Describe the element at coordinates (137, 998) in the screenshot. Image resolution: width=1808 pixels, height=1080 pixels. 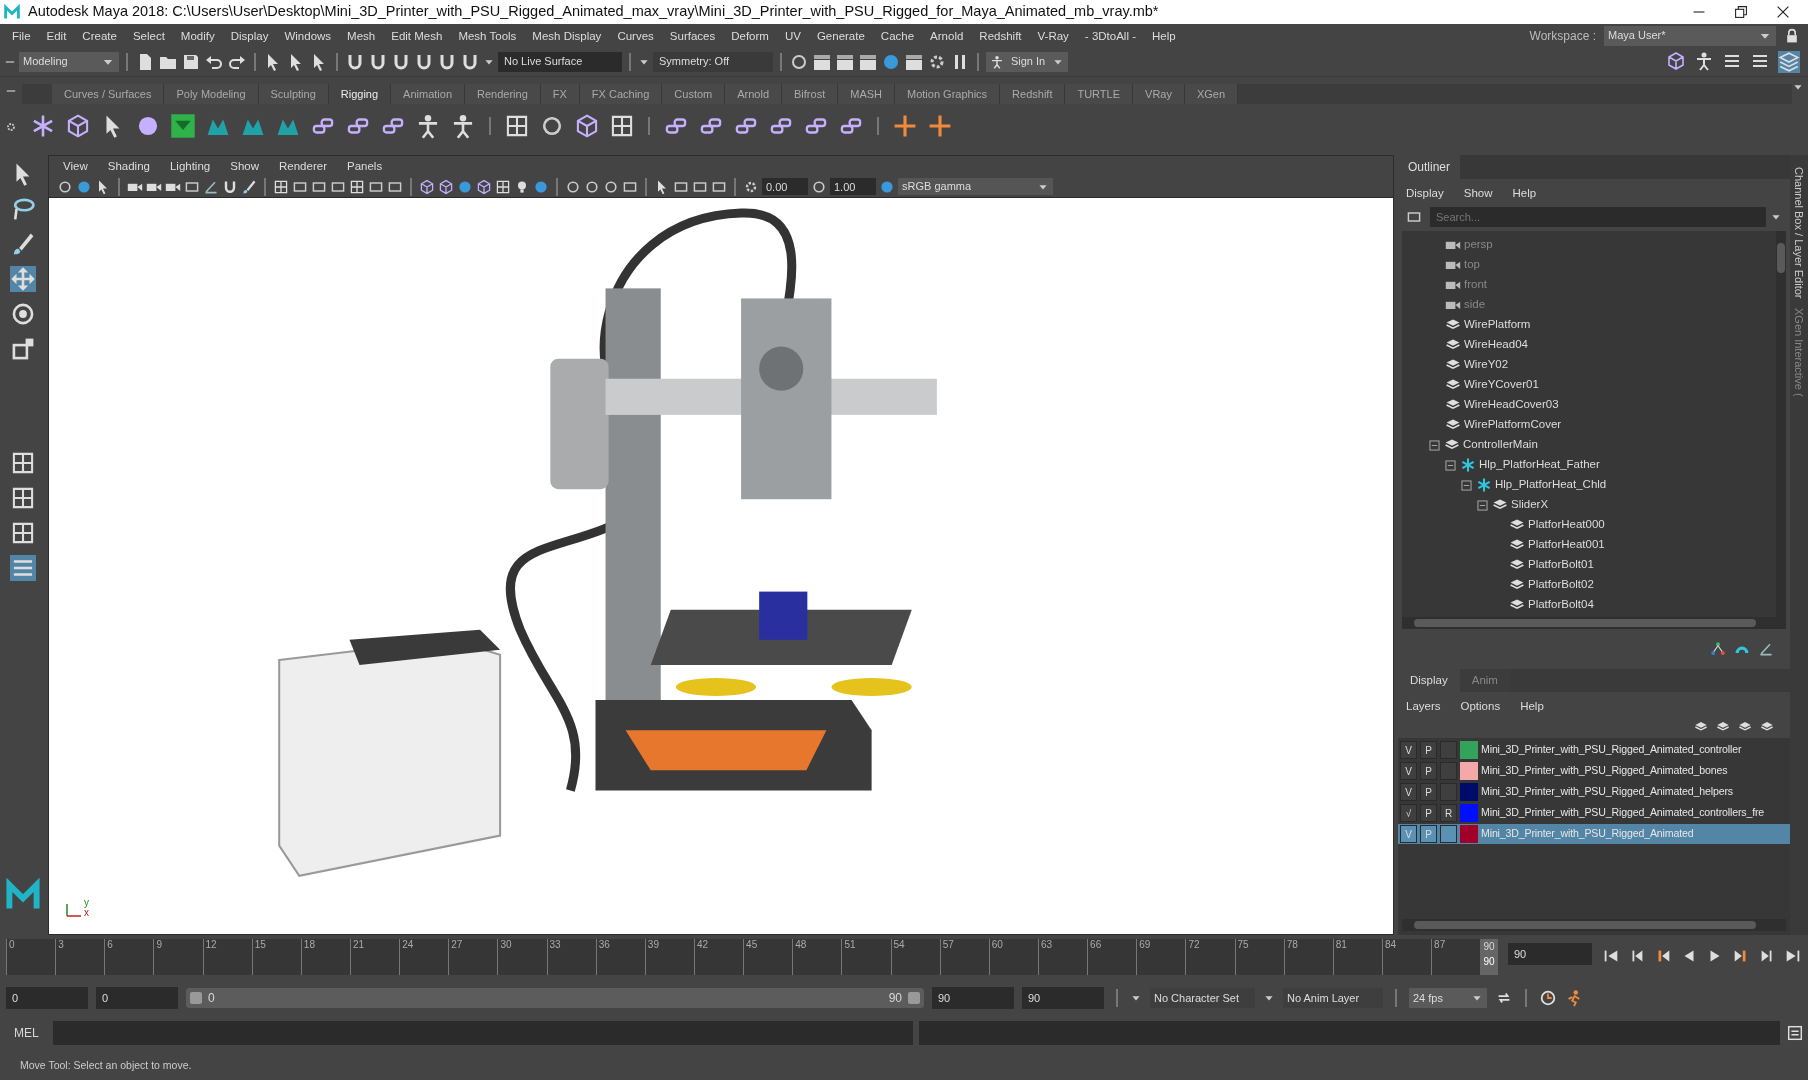
I see `playback-start-field: 0` at that location.